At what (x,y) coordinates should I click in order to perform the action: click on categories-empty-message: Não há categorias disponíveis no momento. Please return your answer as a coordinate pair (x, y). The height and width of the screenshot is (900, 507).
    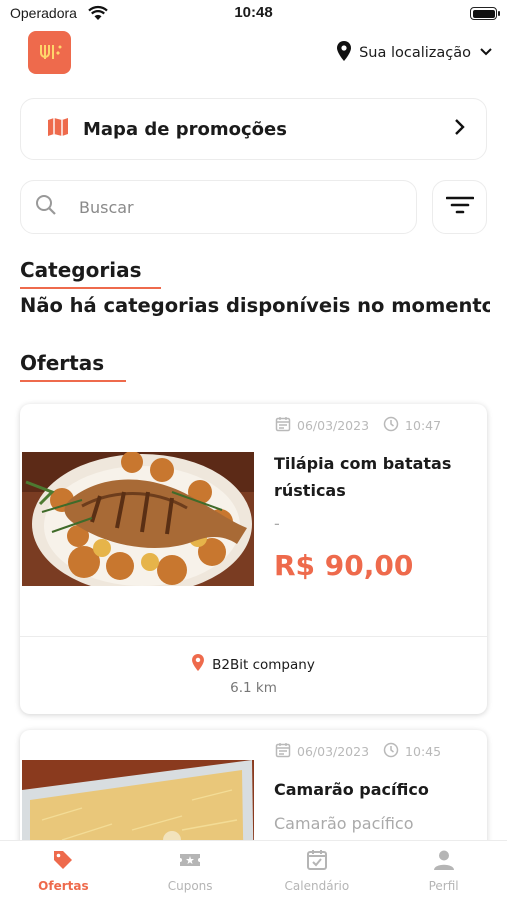
    Looking at the image, I should click on (255, 305).